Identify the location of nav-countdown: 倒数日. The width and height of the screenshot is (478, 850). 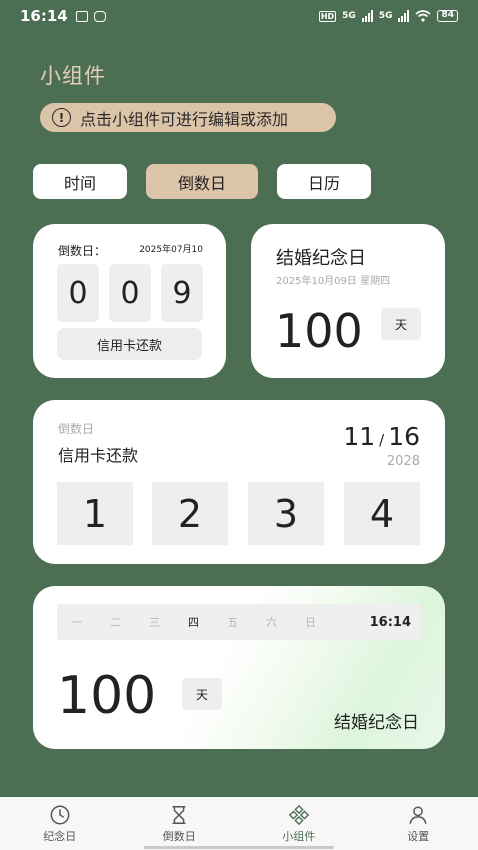
(180, 823).